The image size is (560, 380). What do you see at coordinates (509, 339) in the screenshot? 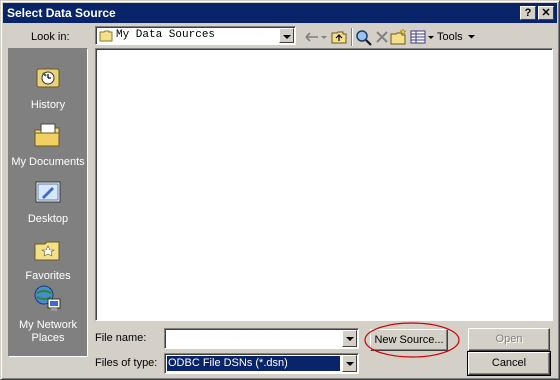
I see `open-button: Open` at bounding box center [509, 339].